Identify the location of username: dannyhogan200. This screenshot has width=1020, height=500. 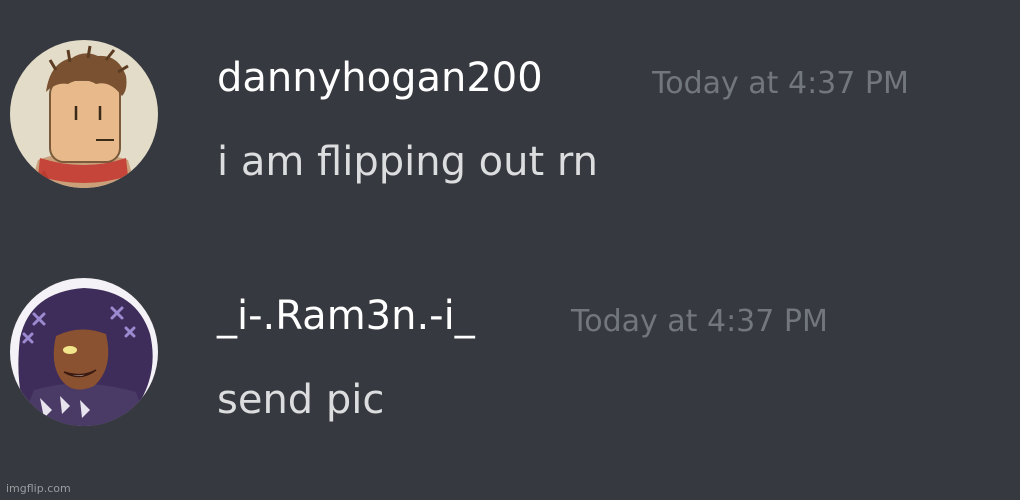
(380, 78).